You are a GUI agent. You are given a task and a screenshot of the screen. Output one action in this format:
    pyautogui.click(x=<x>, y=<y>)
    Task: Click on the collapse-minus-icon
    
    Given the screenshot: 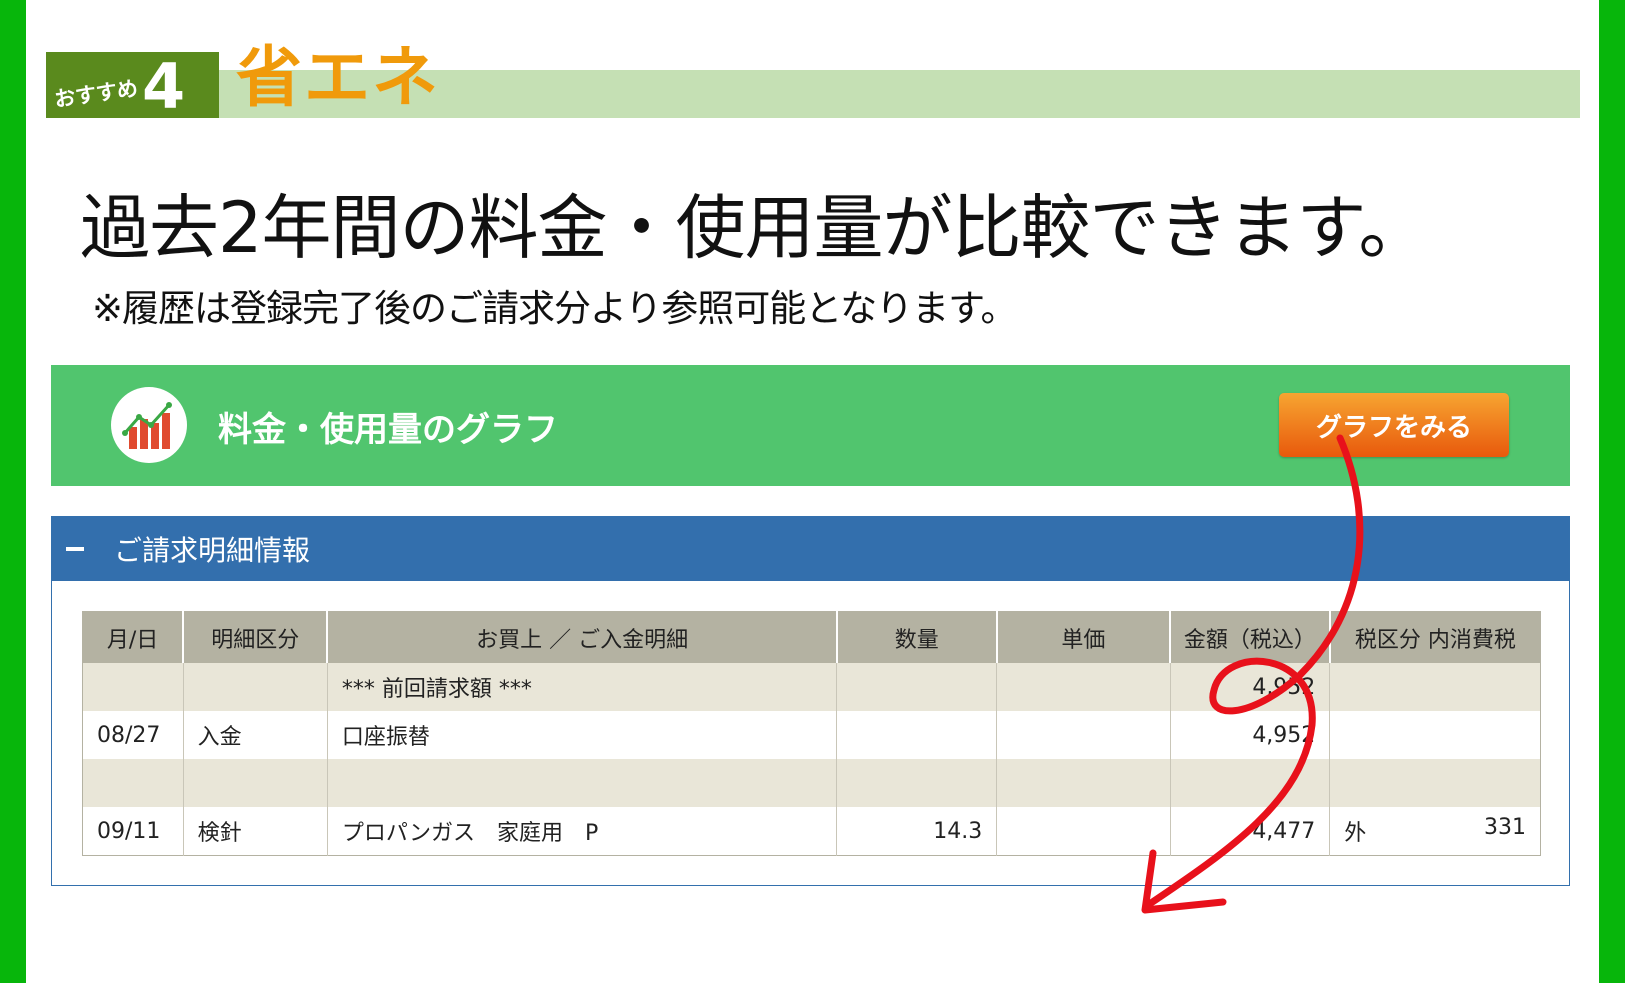 What is the action you would take?
    pyautogui.click(x=75, y=549)
    